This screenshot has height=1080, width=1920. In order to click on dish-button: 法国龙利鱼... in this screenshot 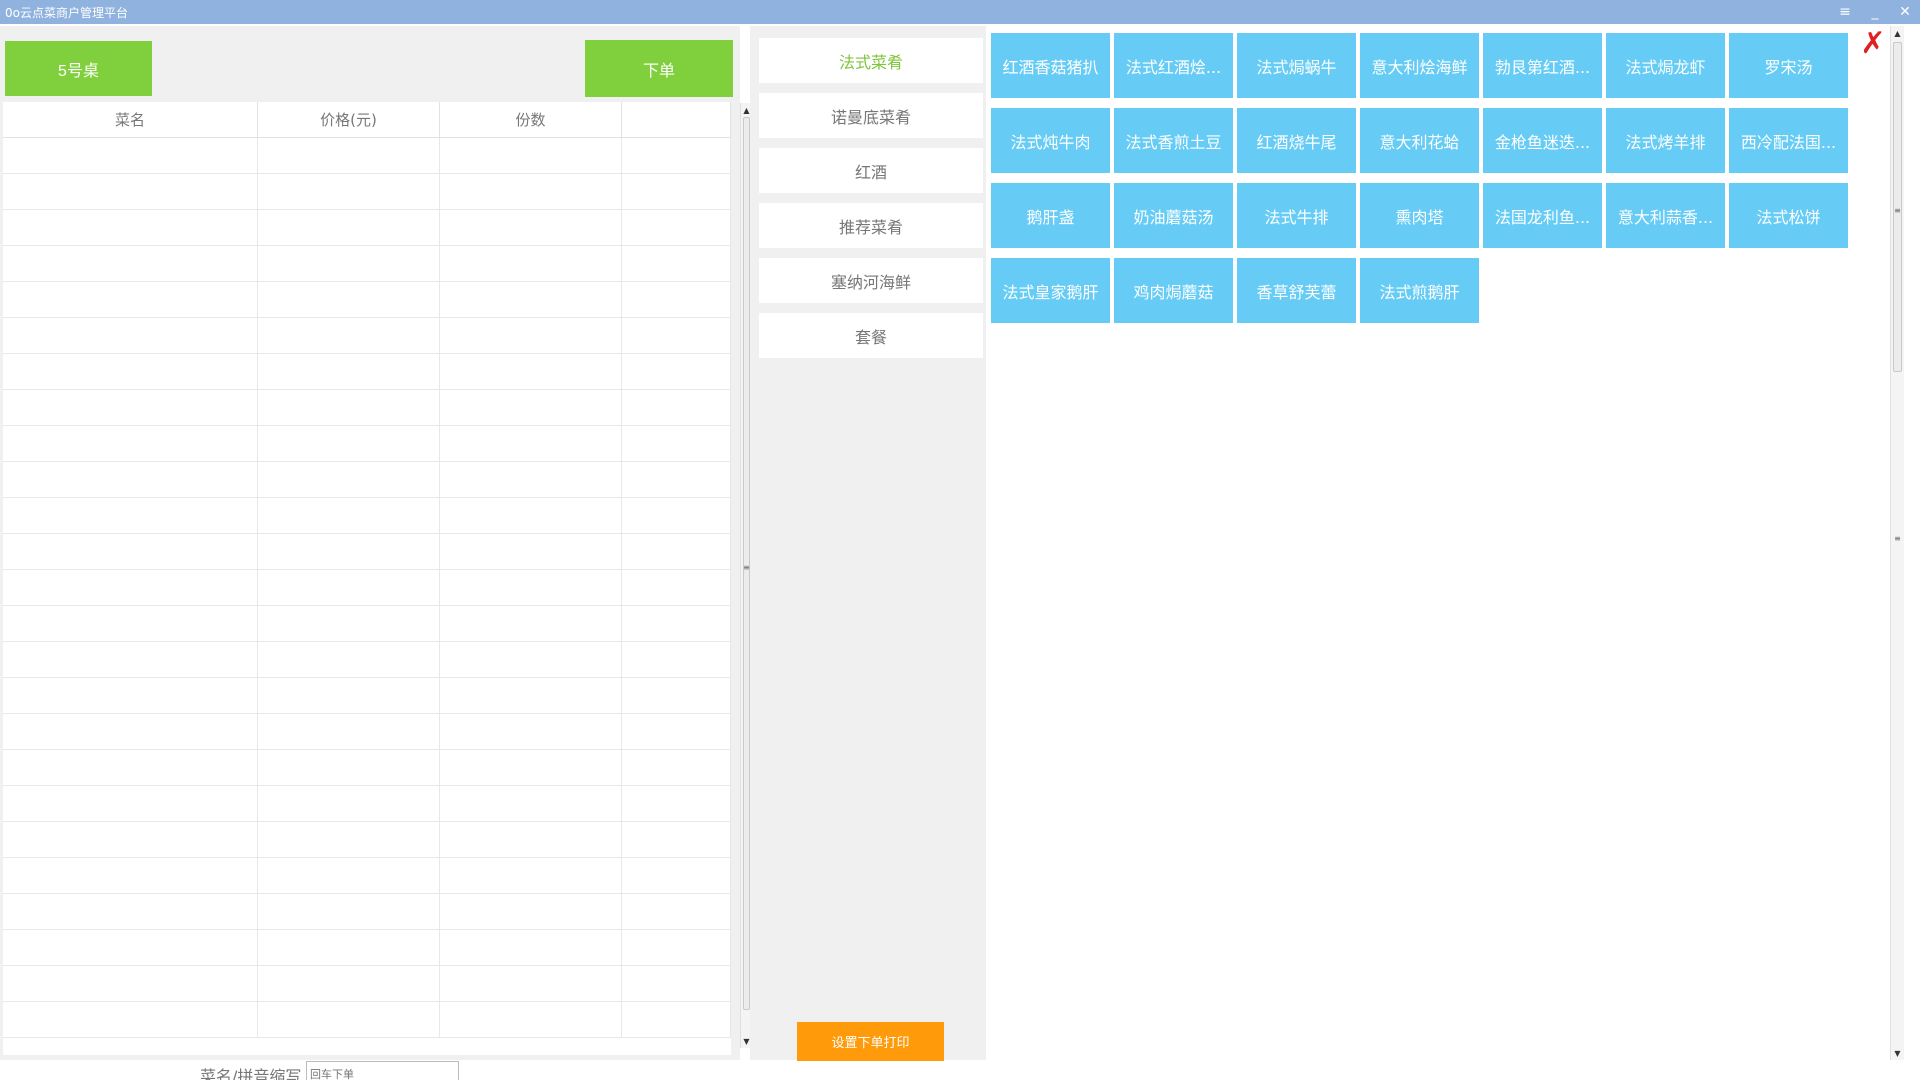, I will do `click(1542, 215)`.